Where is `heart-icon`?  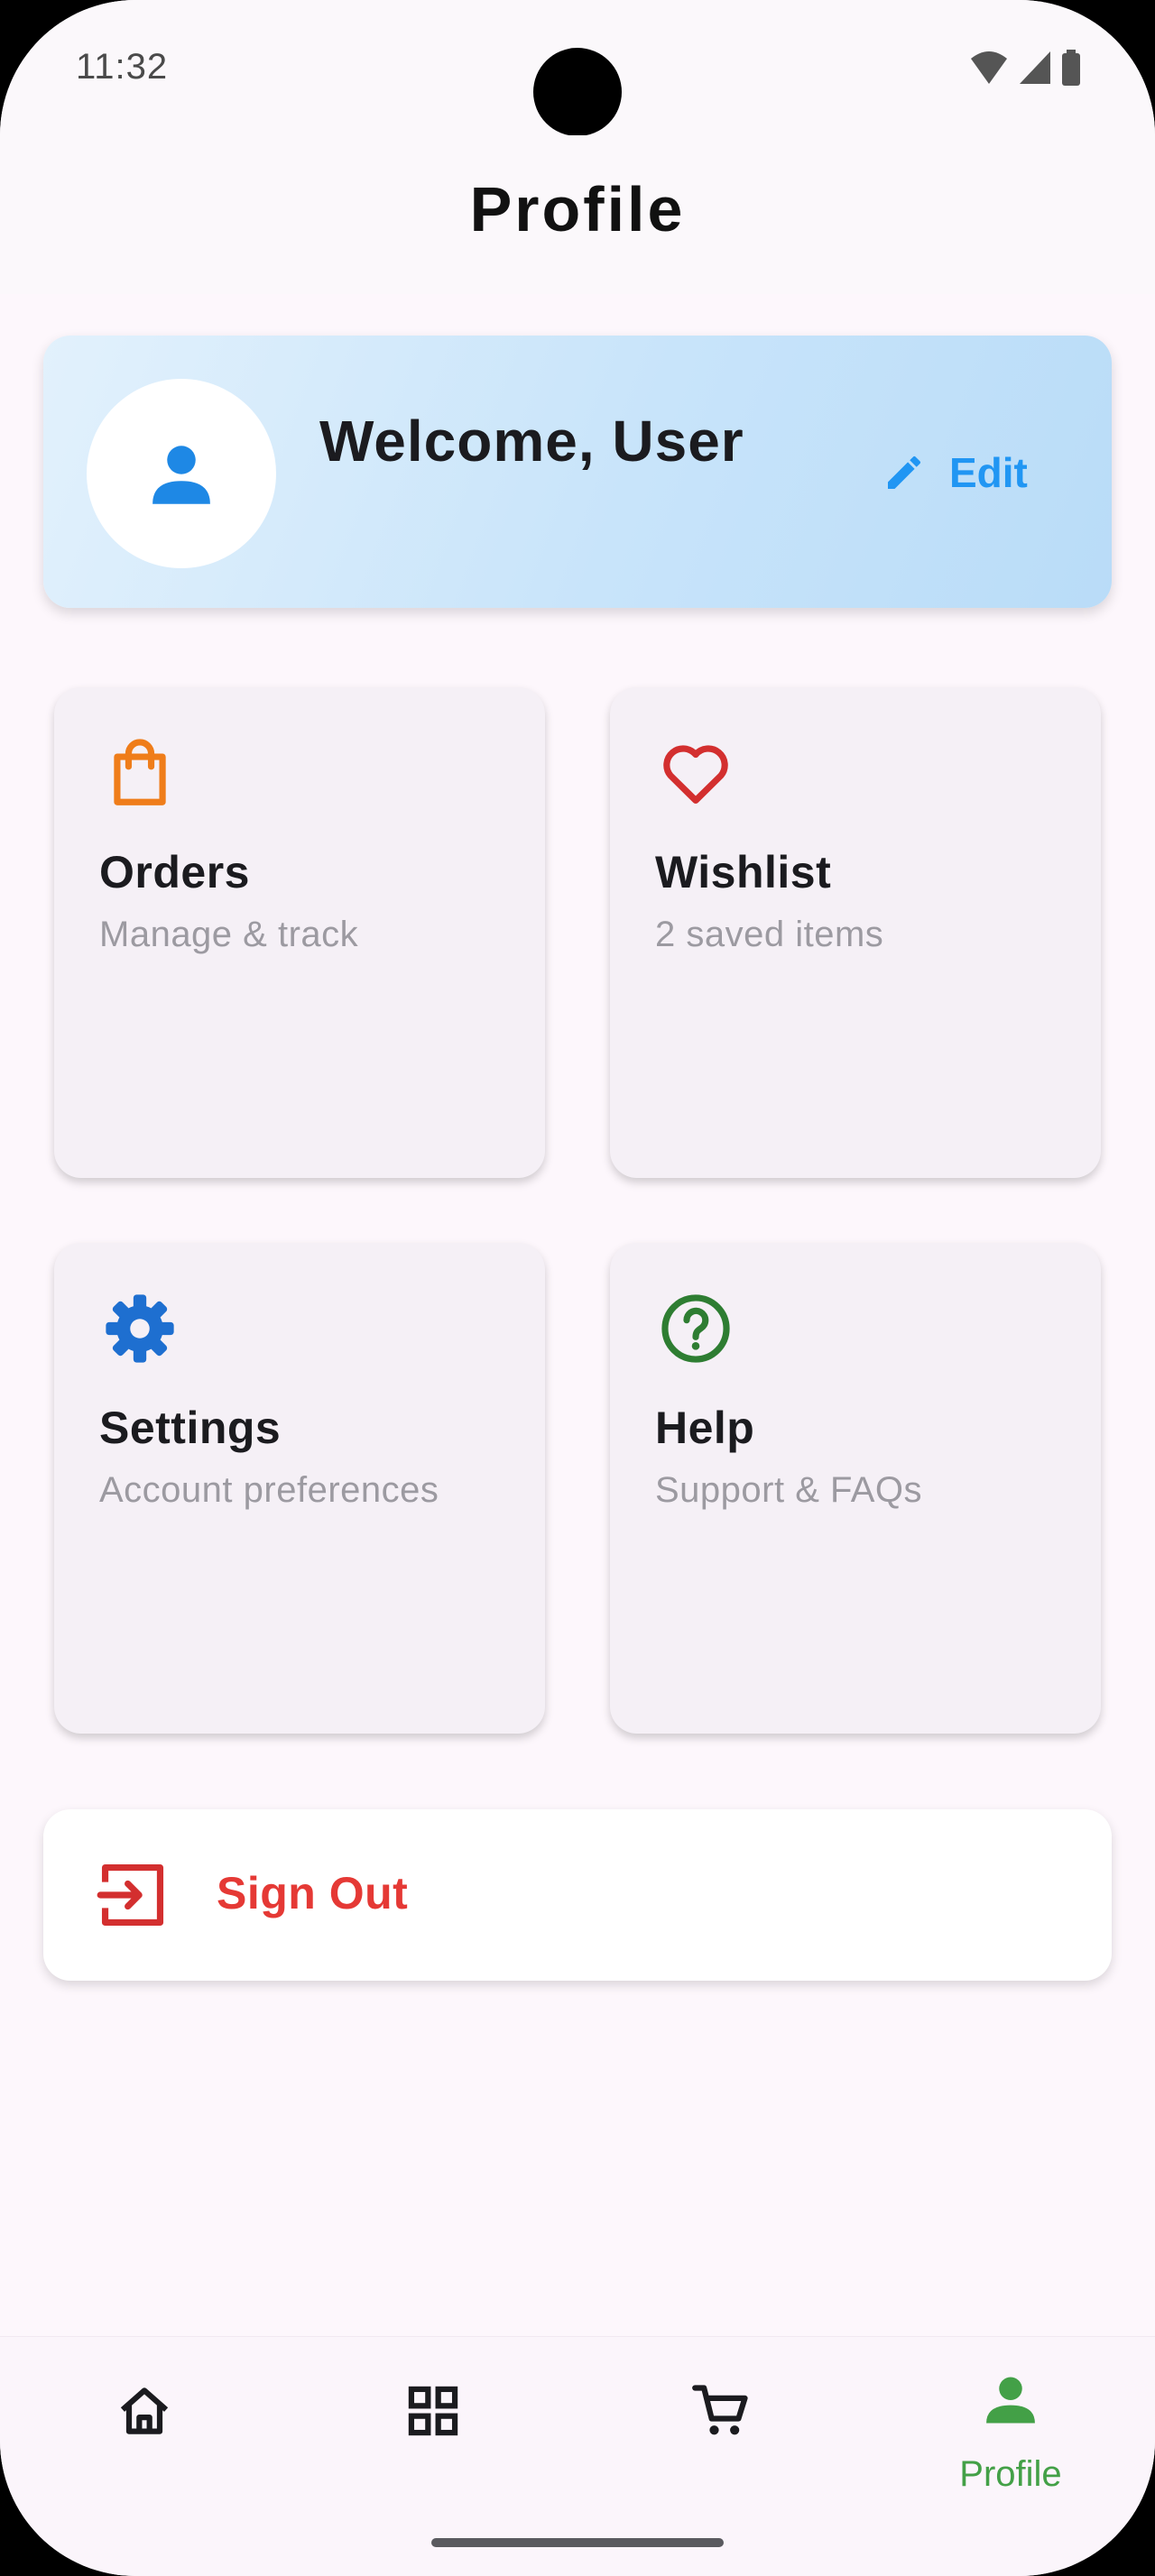
heart-icon is located at coordinates (695, 775).